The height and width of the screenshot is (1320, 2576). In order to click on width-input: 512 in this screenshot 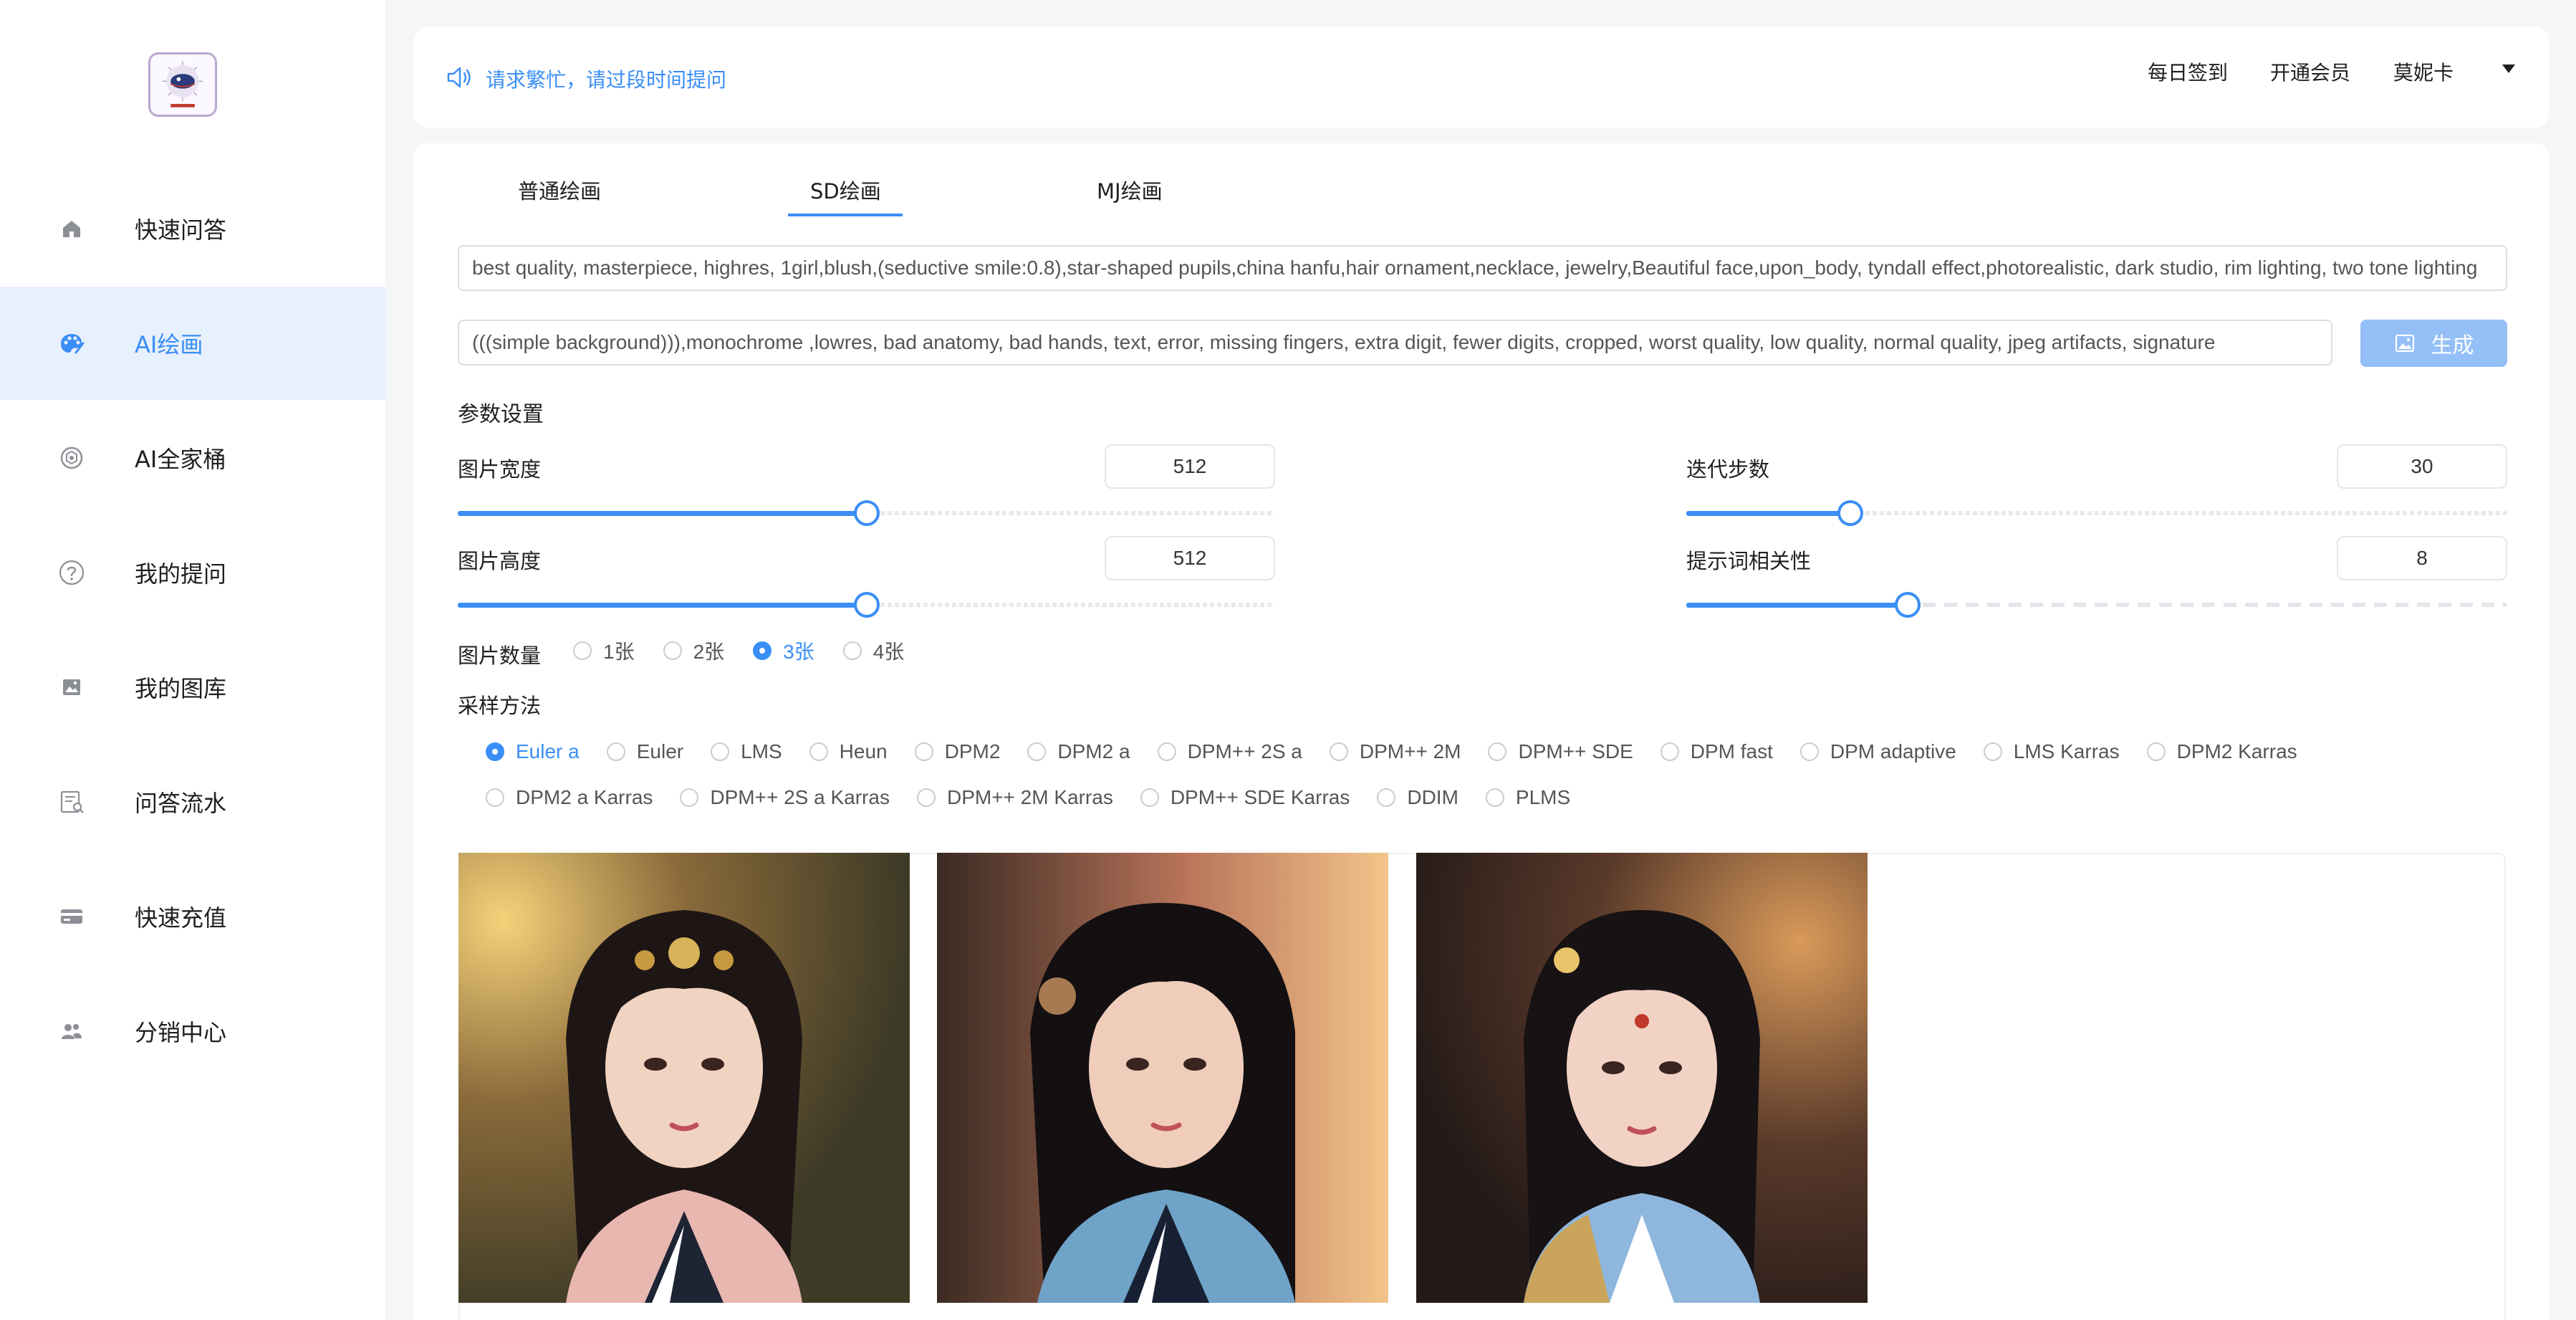, I will do `click(1190, 466)`.